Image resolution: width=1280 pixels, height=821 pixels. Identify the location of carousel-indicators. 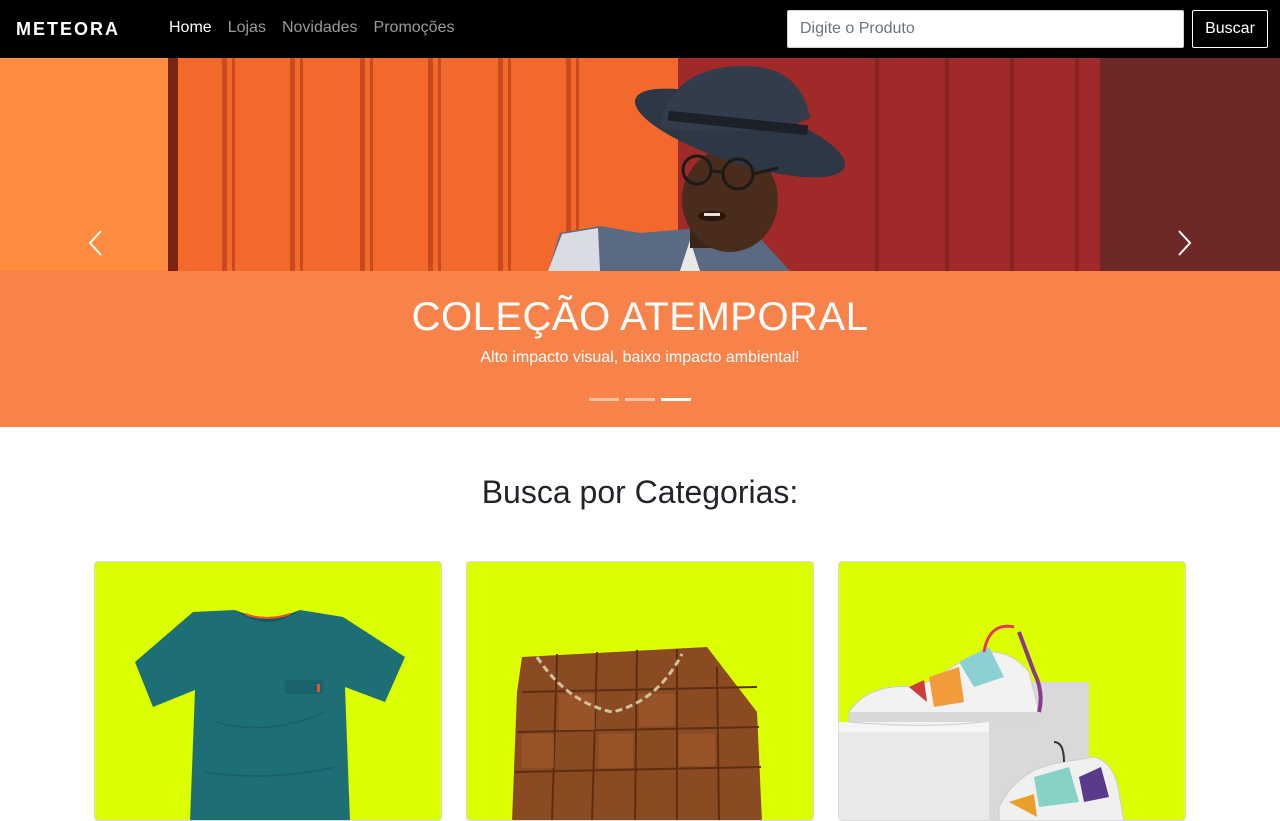
(640, 399).